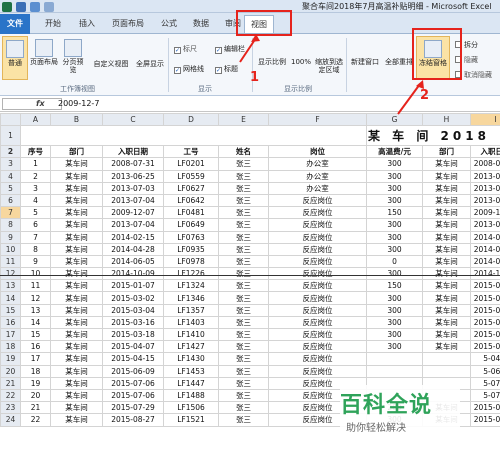 This screenshot has width=500, height=463. I want to click on annotation-arrows, so click(331, 74).